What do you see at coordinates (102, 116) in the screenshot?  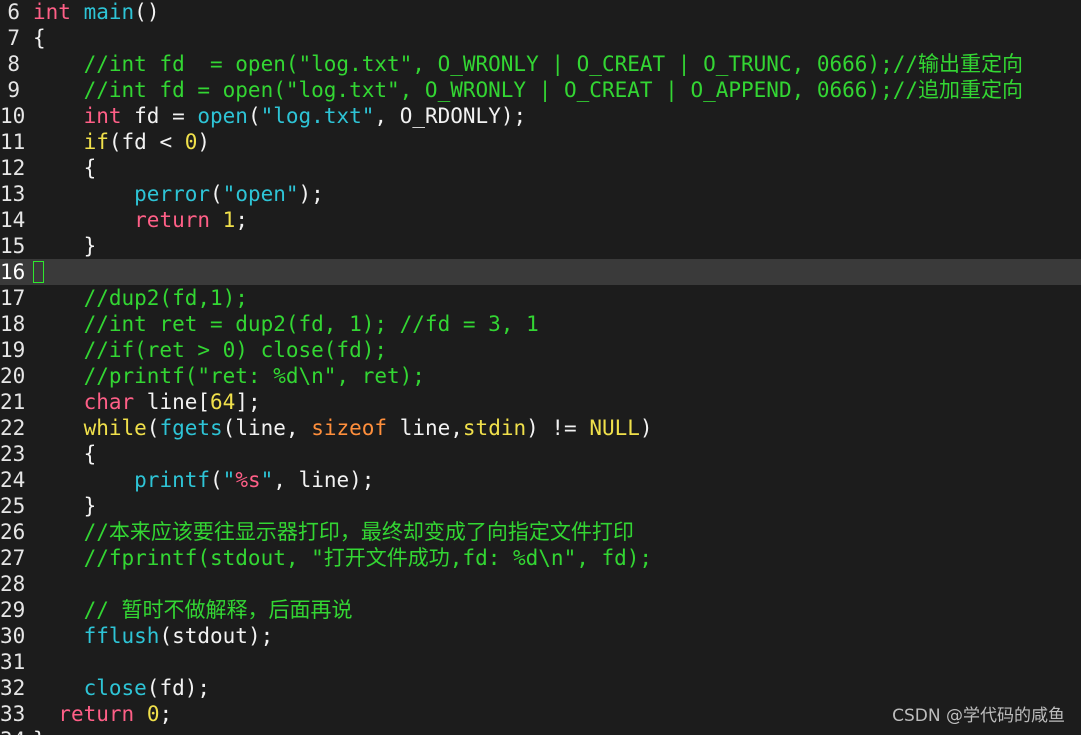 I see `code-token: int` at bounding box center [102, 116].